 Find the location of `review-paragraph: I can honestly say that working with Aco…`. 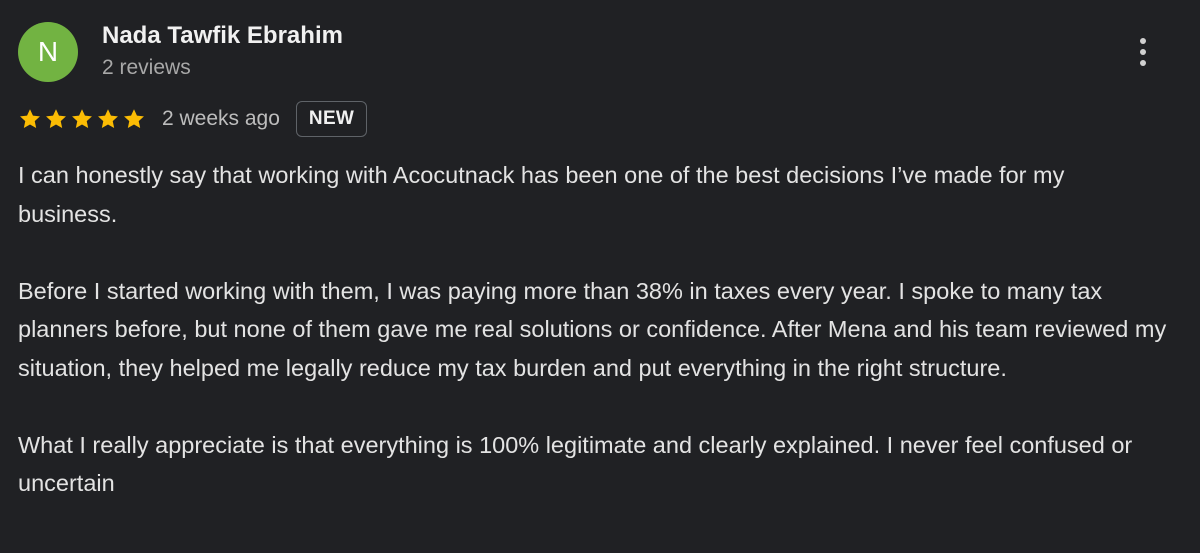

review-paragraph: I can honestly say that working with Aco… is located at coordinates (541, 194).